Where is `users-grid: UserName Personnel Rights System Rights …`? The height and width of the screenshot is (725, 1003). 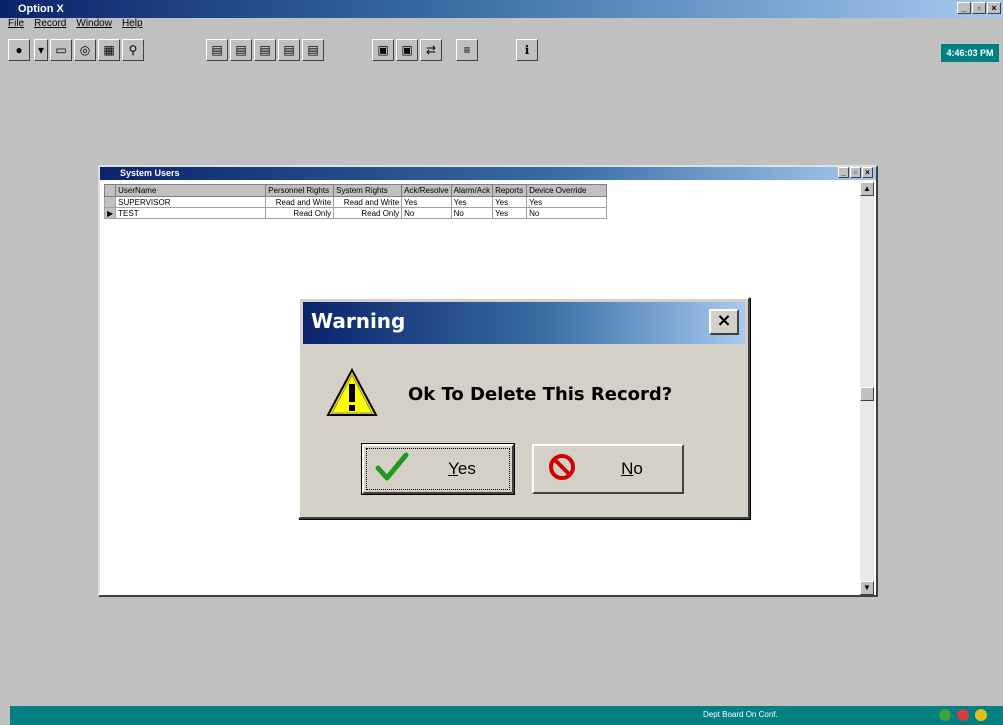
users-grid: UserName Personnel Rights System Rights … is located at coordinates (355, 201).